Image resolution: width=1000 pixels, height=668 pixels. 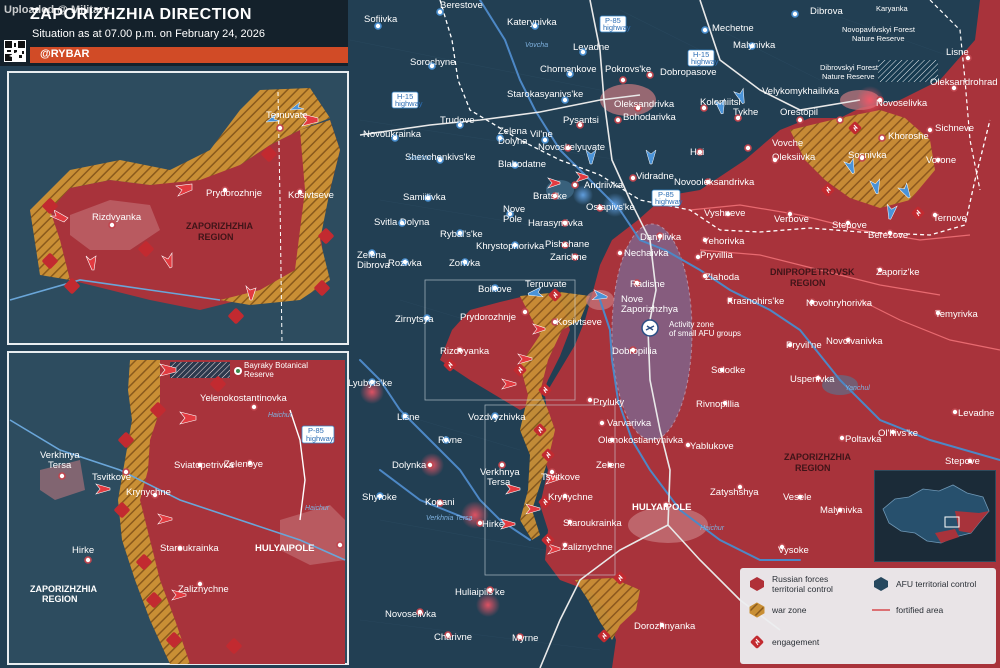 What do you see at coordinates (954, 128) in the screenshot?
I see `svg-text: Sichneve` at bounding box center [954, 128].